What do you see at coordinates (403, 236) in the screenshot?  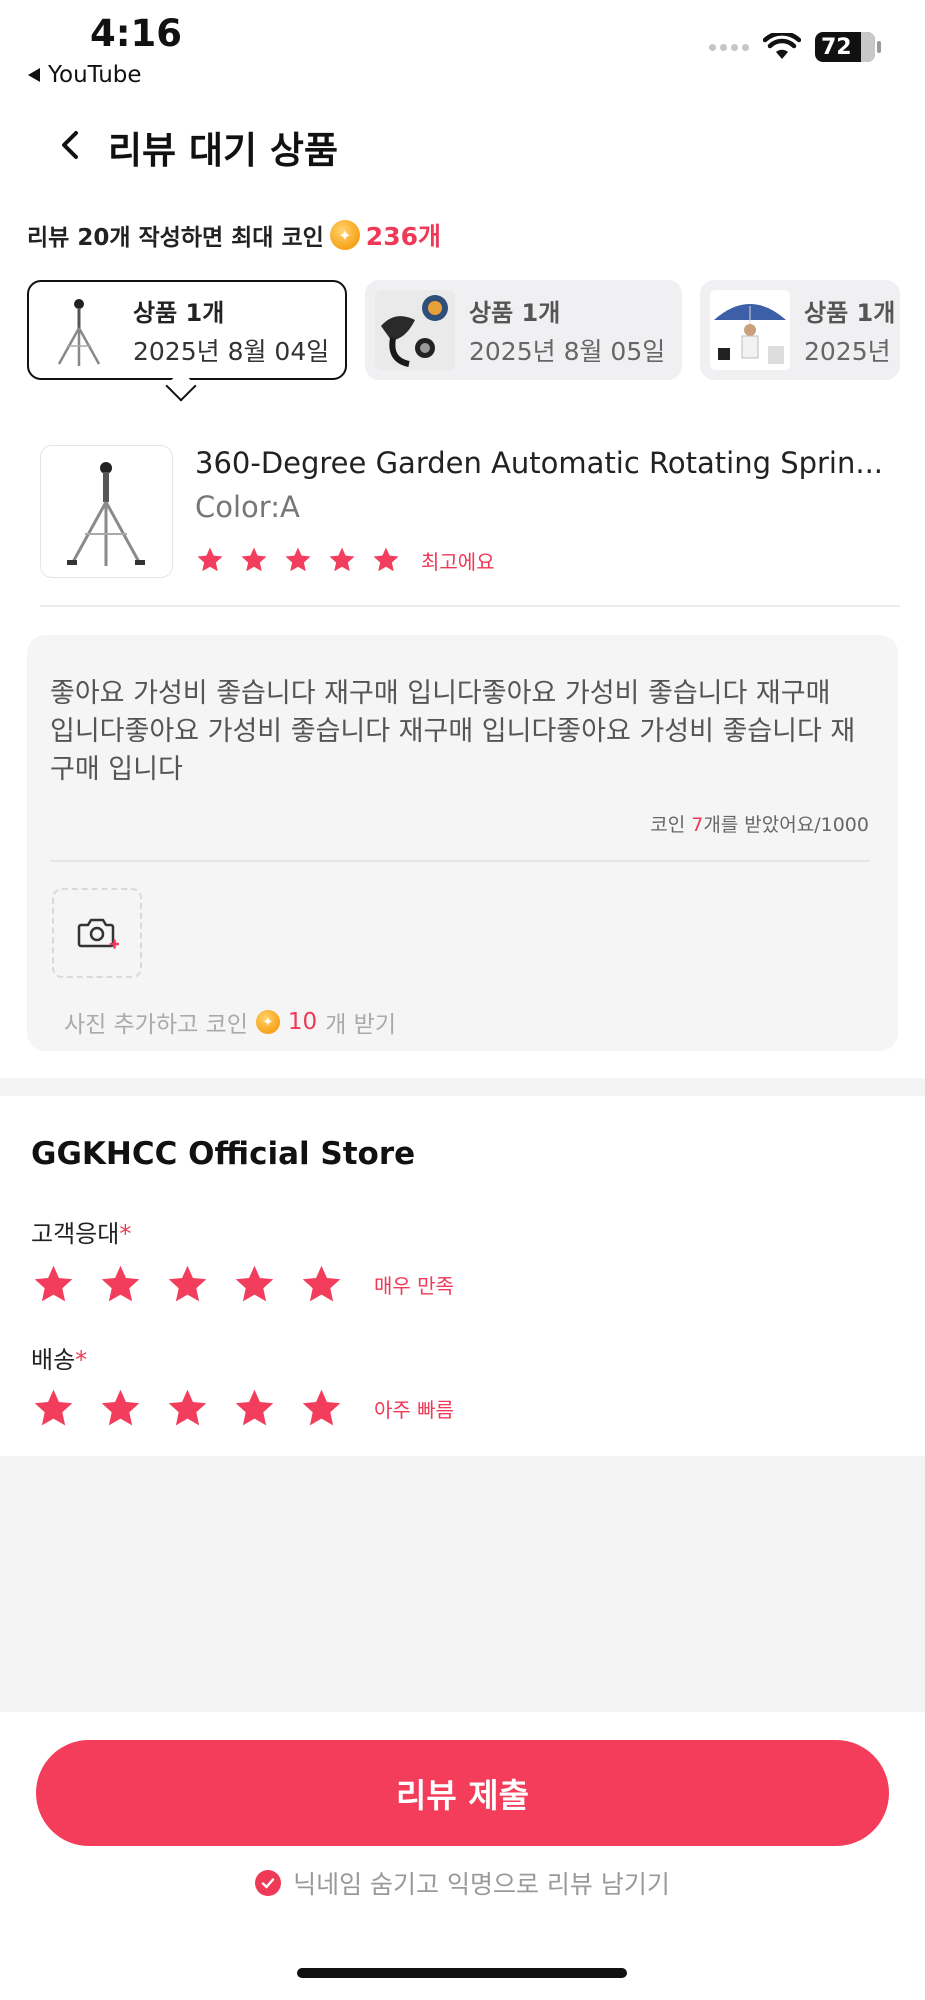 I see `promo-amount: 236개` at bounding box center [403, 236].